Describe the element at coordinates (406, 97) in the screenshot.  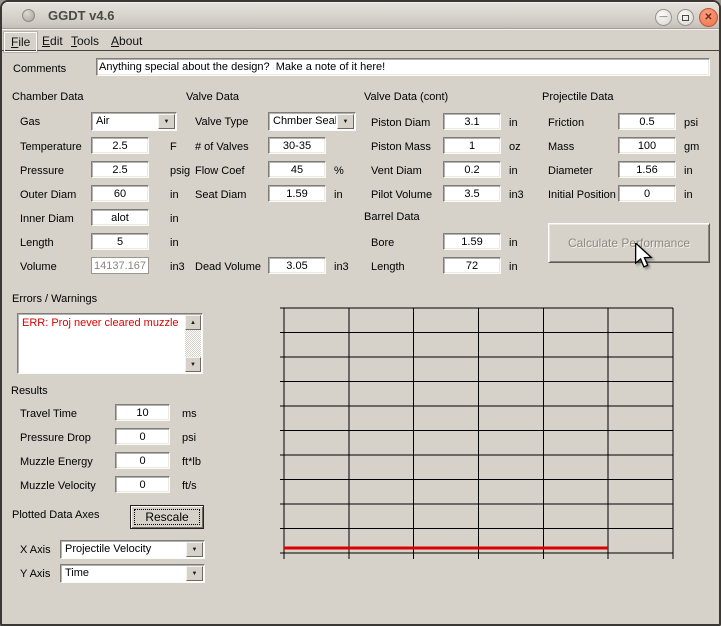
I see `valve-data-cont-title: Valve Data (cont)` at that location.